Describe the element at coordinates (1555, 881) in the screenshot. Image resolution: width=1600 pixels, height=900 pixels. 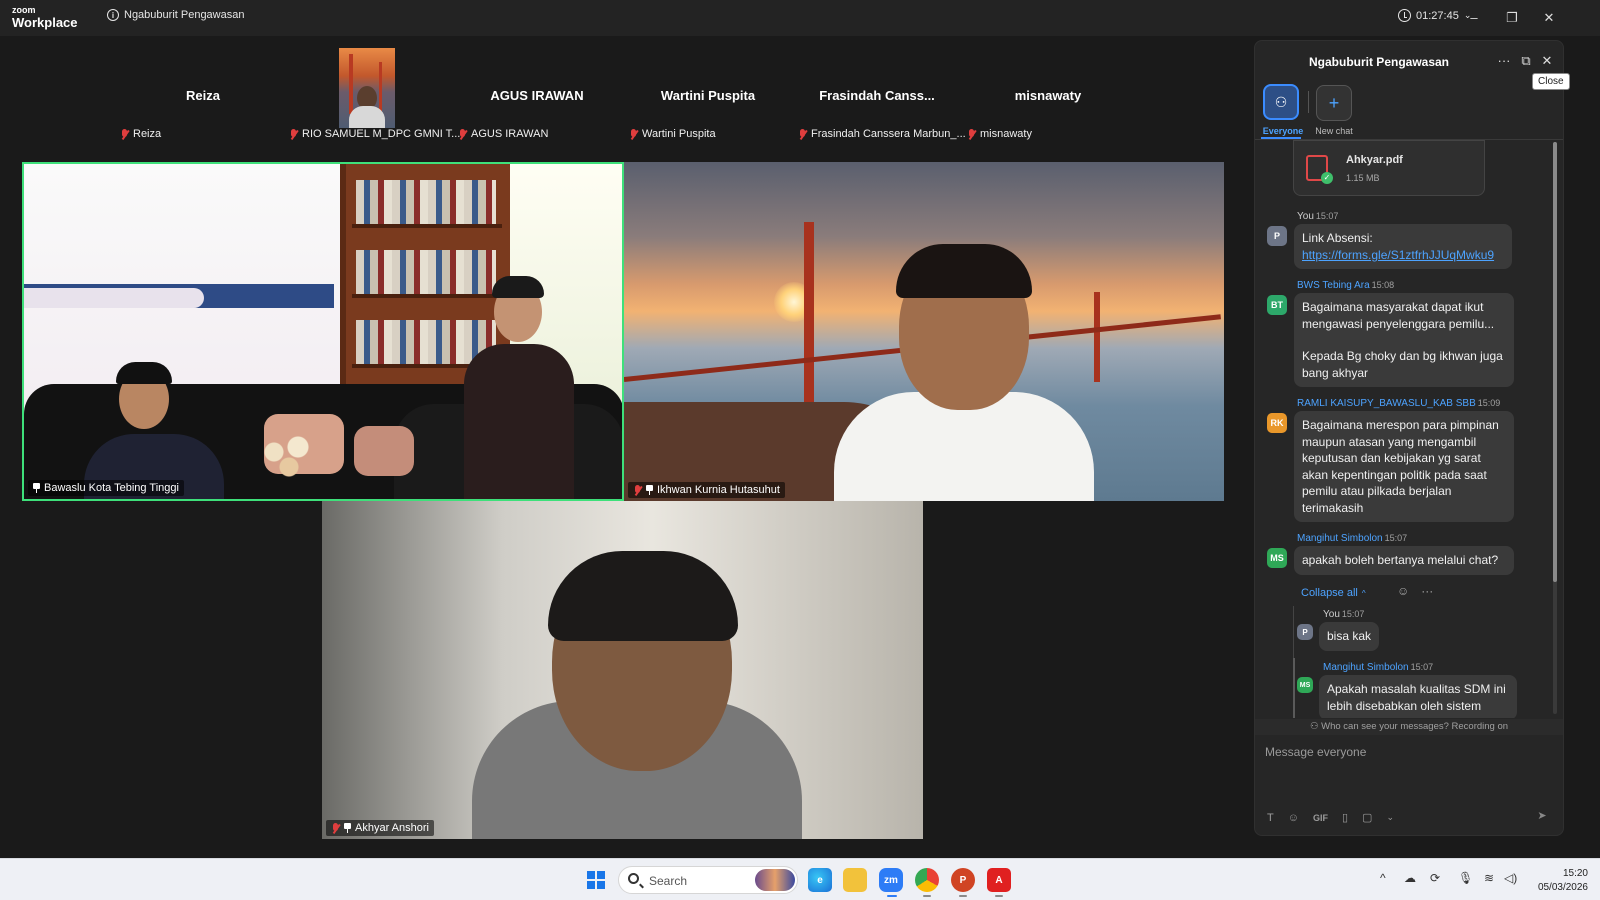
I see `system-clock: 15:20 05/03/2026` at that location.